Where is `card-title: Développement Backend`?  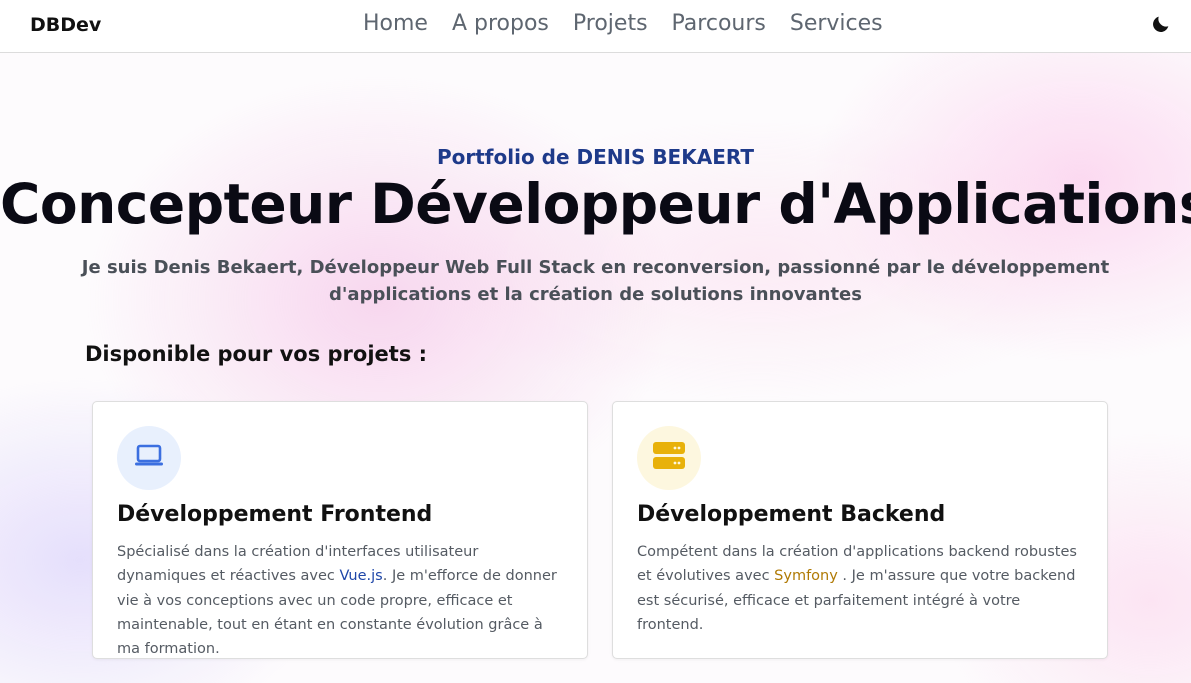 card-title: Développement Backend is located at coordinates (791, 514).